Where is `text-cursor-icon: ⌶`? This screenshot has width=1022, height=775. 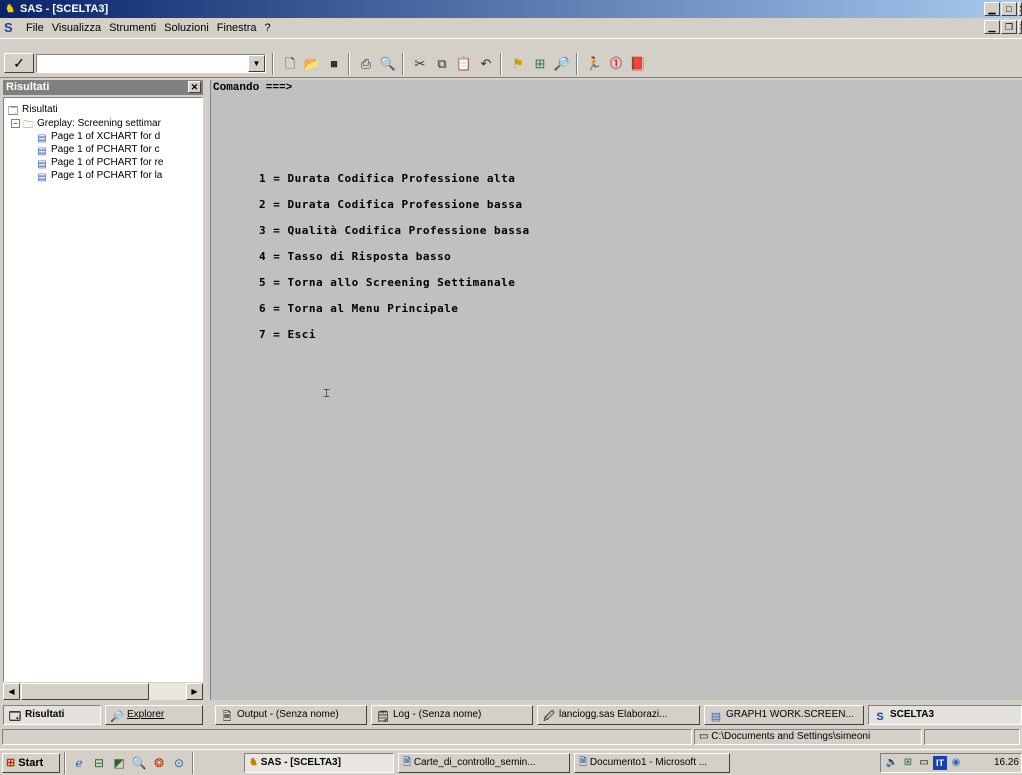
text-cursor-icon: ⌶ is located at coordinates (327, 393).